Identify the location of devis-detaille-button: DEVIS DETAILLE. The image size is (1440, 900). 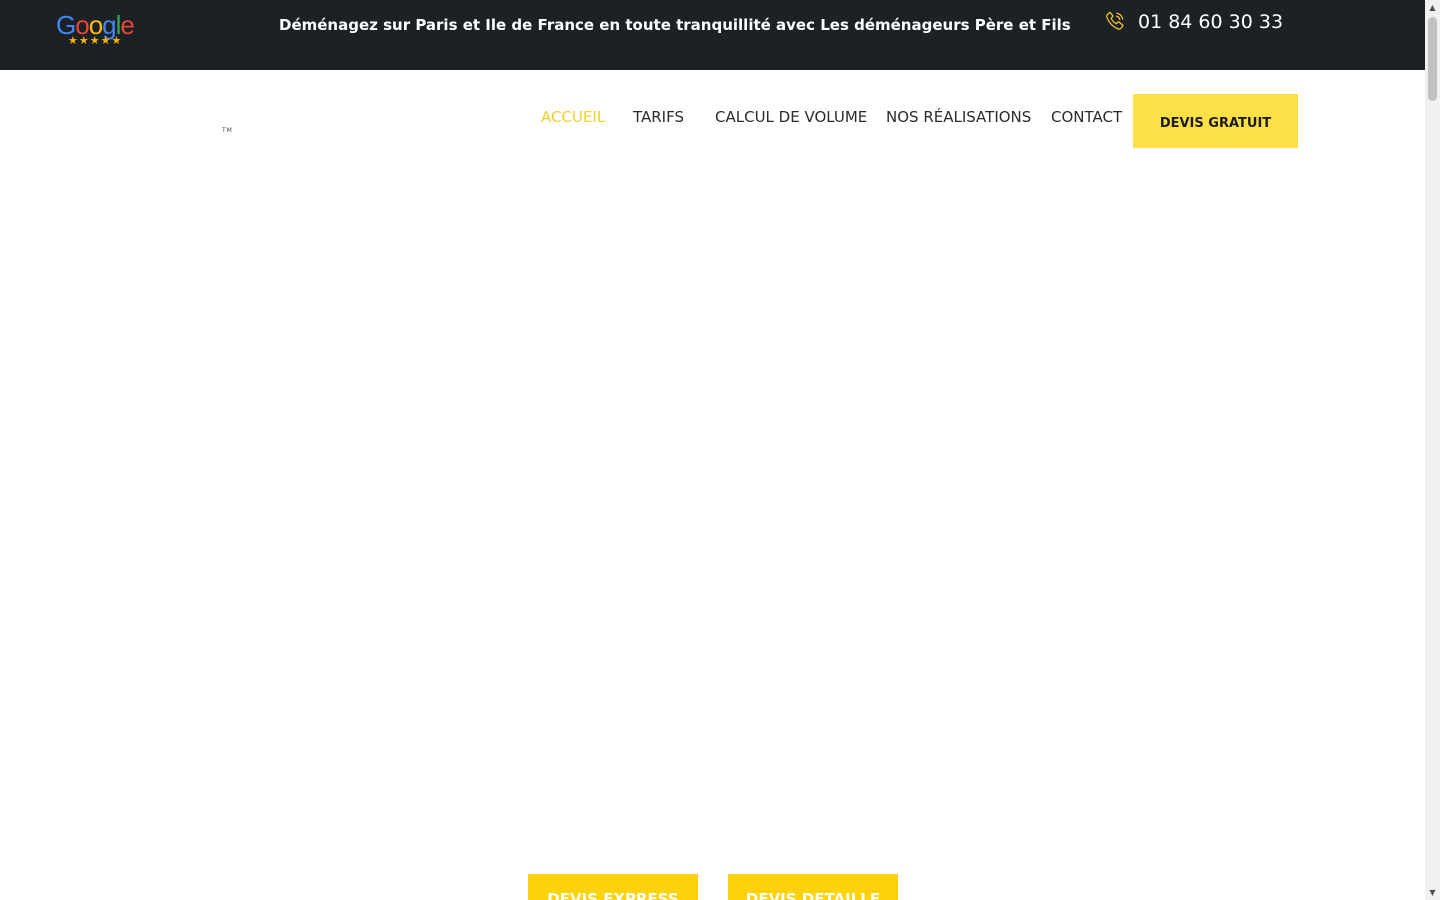
(813, 887).